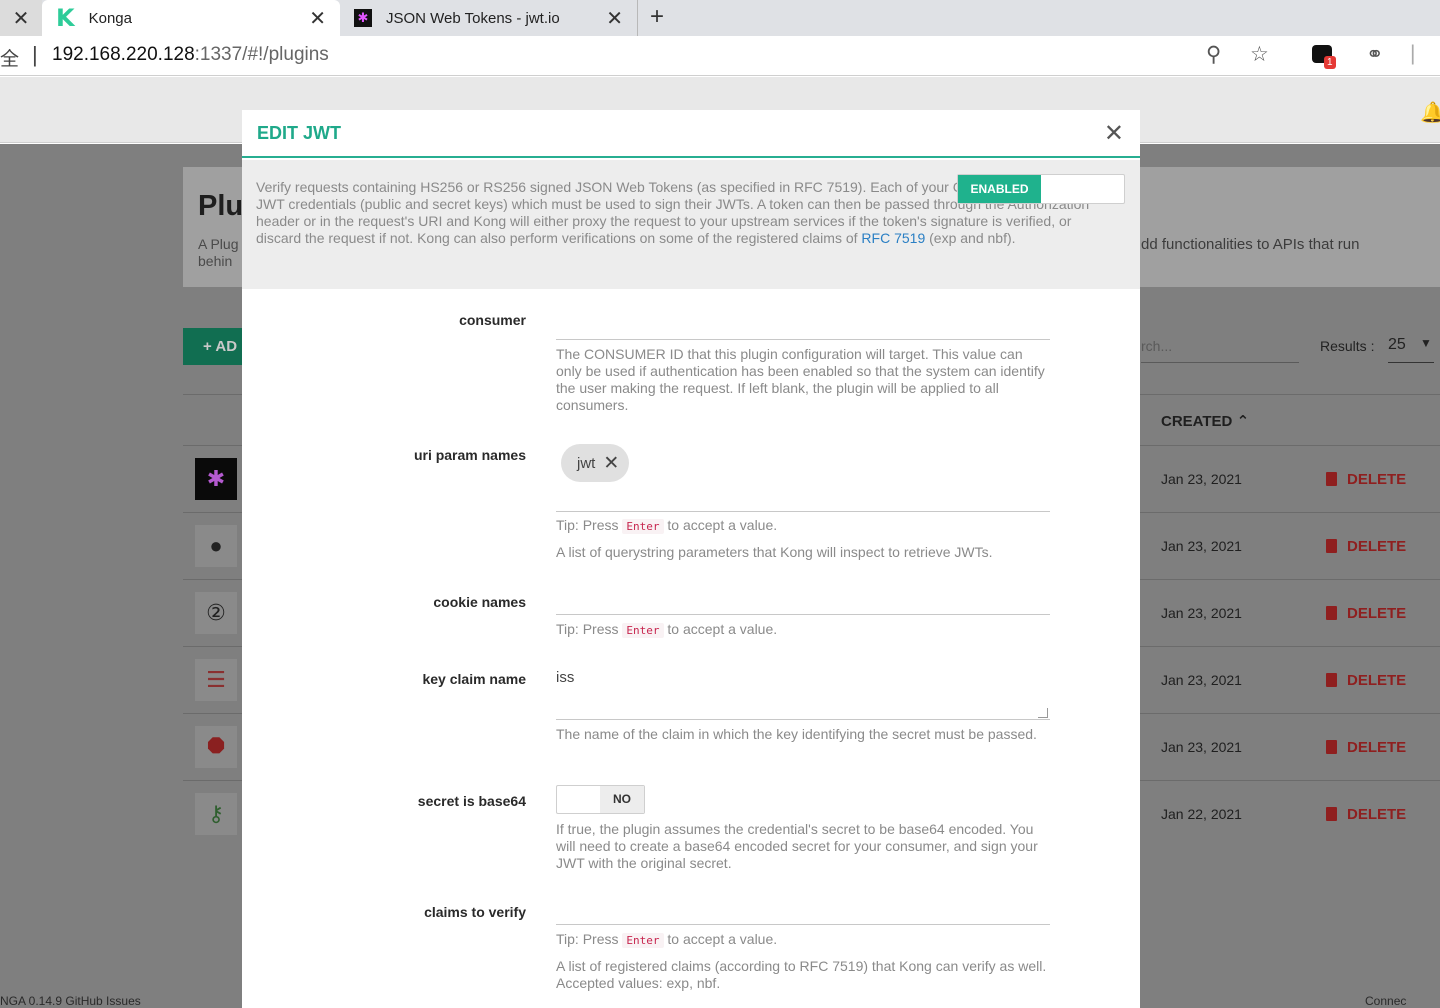 This screenshot has width=1440, height=1008. I want to click on key-claim-name-value: iss, so click(565, 677).